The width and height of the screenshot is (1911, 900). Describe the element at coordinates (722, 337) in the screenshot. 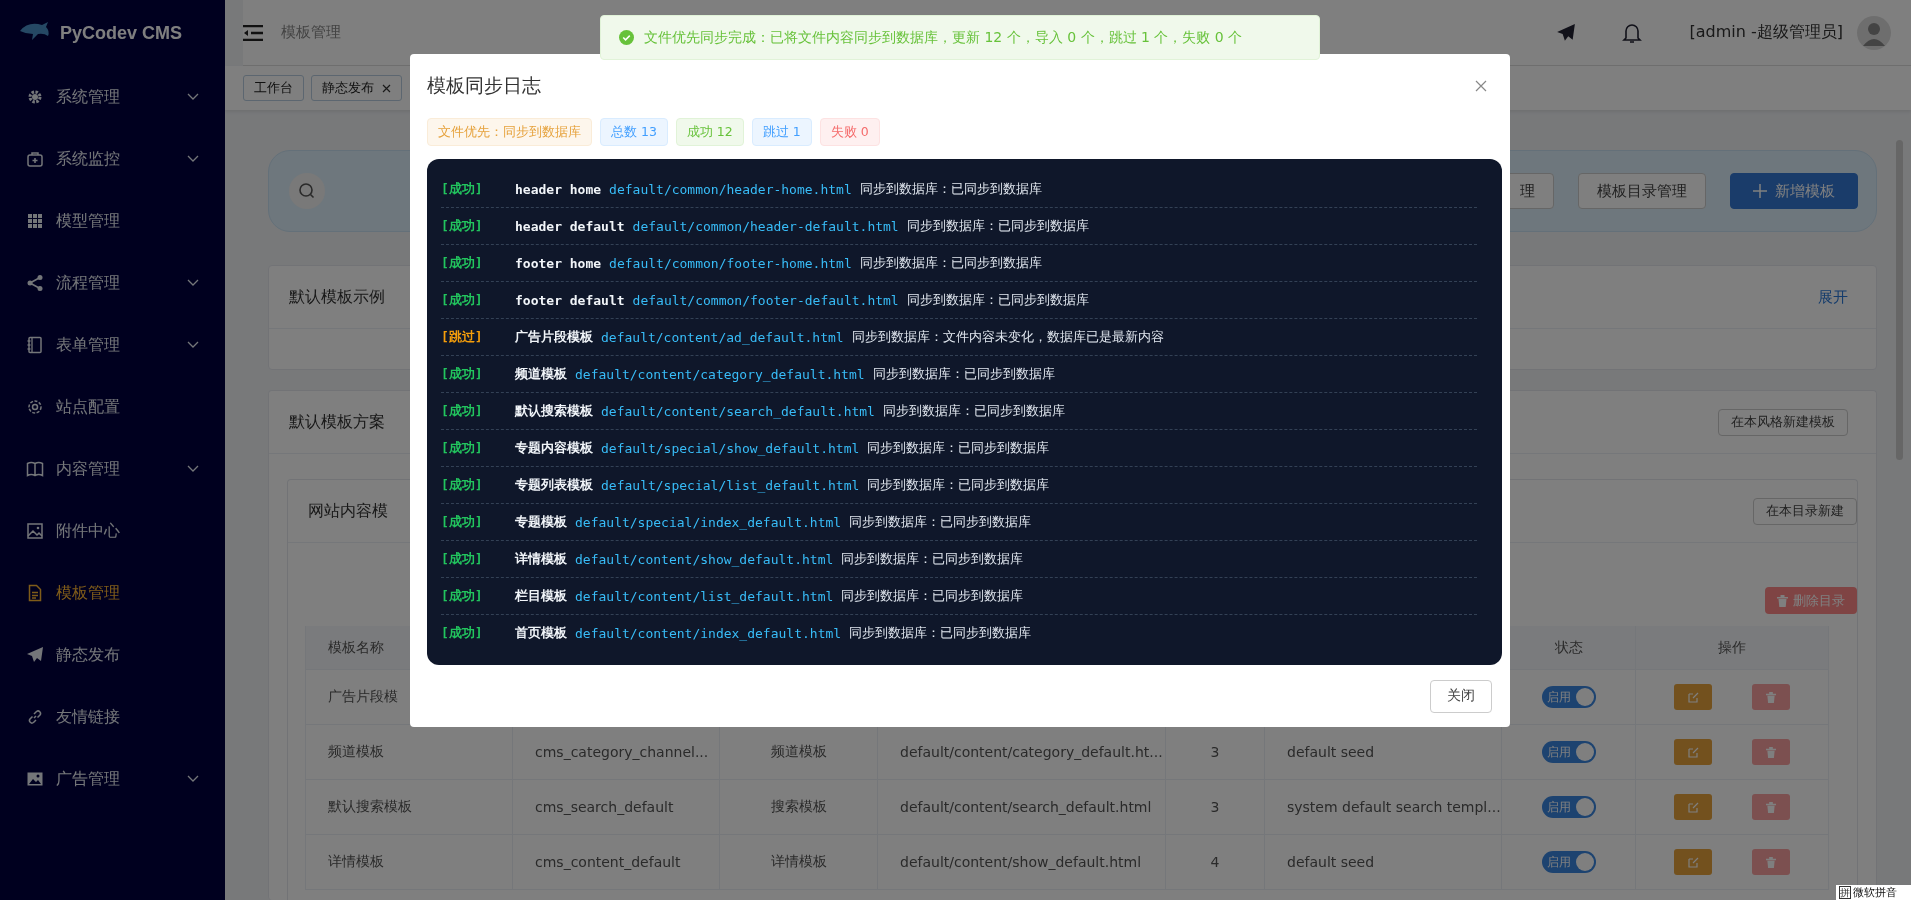

I see `log-path: default/content/ad_default.html` at that location.